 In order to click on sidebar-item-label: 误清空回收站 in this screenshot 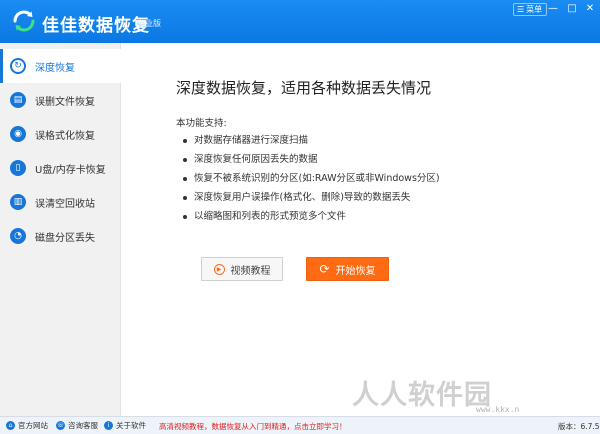, I will do `click(65, 204)`.